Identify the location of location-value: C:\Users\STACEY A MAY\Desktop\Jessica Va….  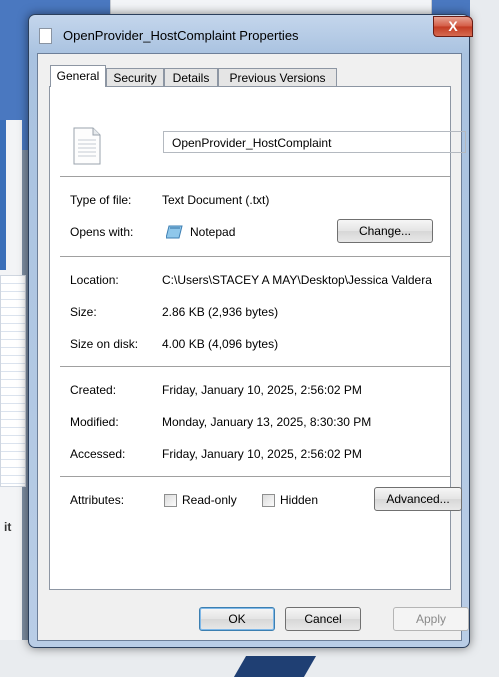
(297, 280).